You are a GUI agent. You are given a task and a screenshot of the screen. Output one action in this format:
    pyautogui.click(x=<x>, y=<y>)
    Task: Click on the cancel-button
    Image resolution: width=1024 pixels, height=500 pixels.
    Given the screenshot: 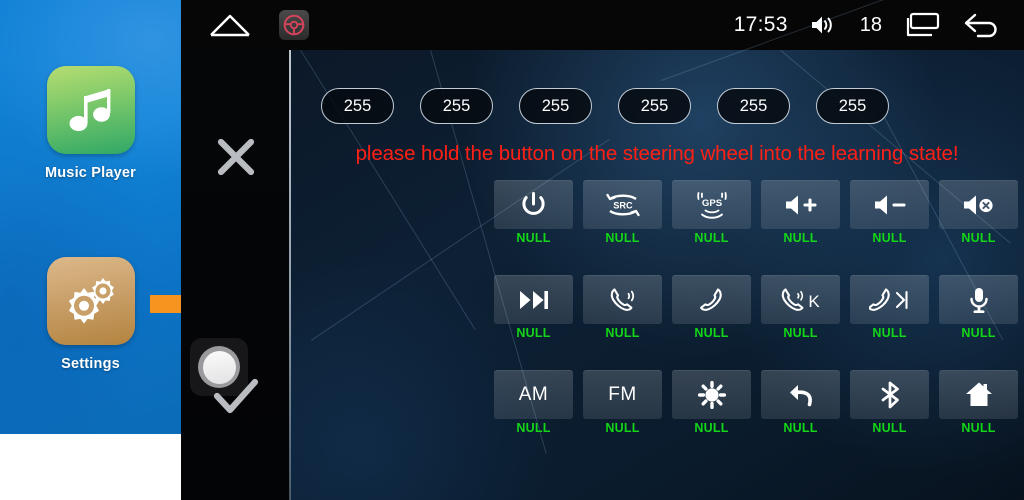 What is the action you would take?
    pyautogui.click(x=236, y=157)
    